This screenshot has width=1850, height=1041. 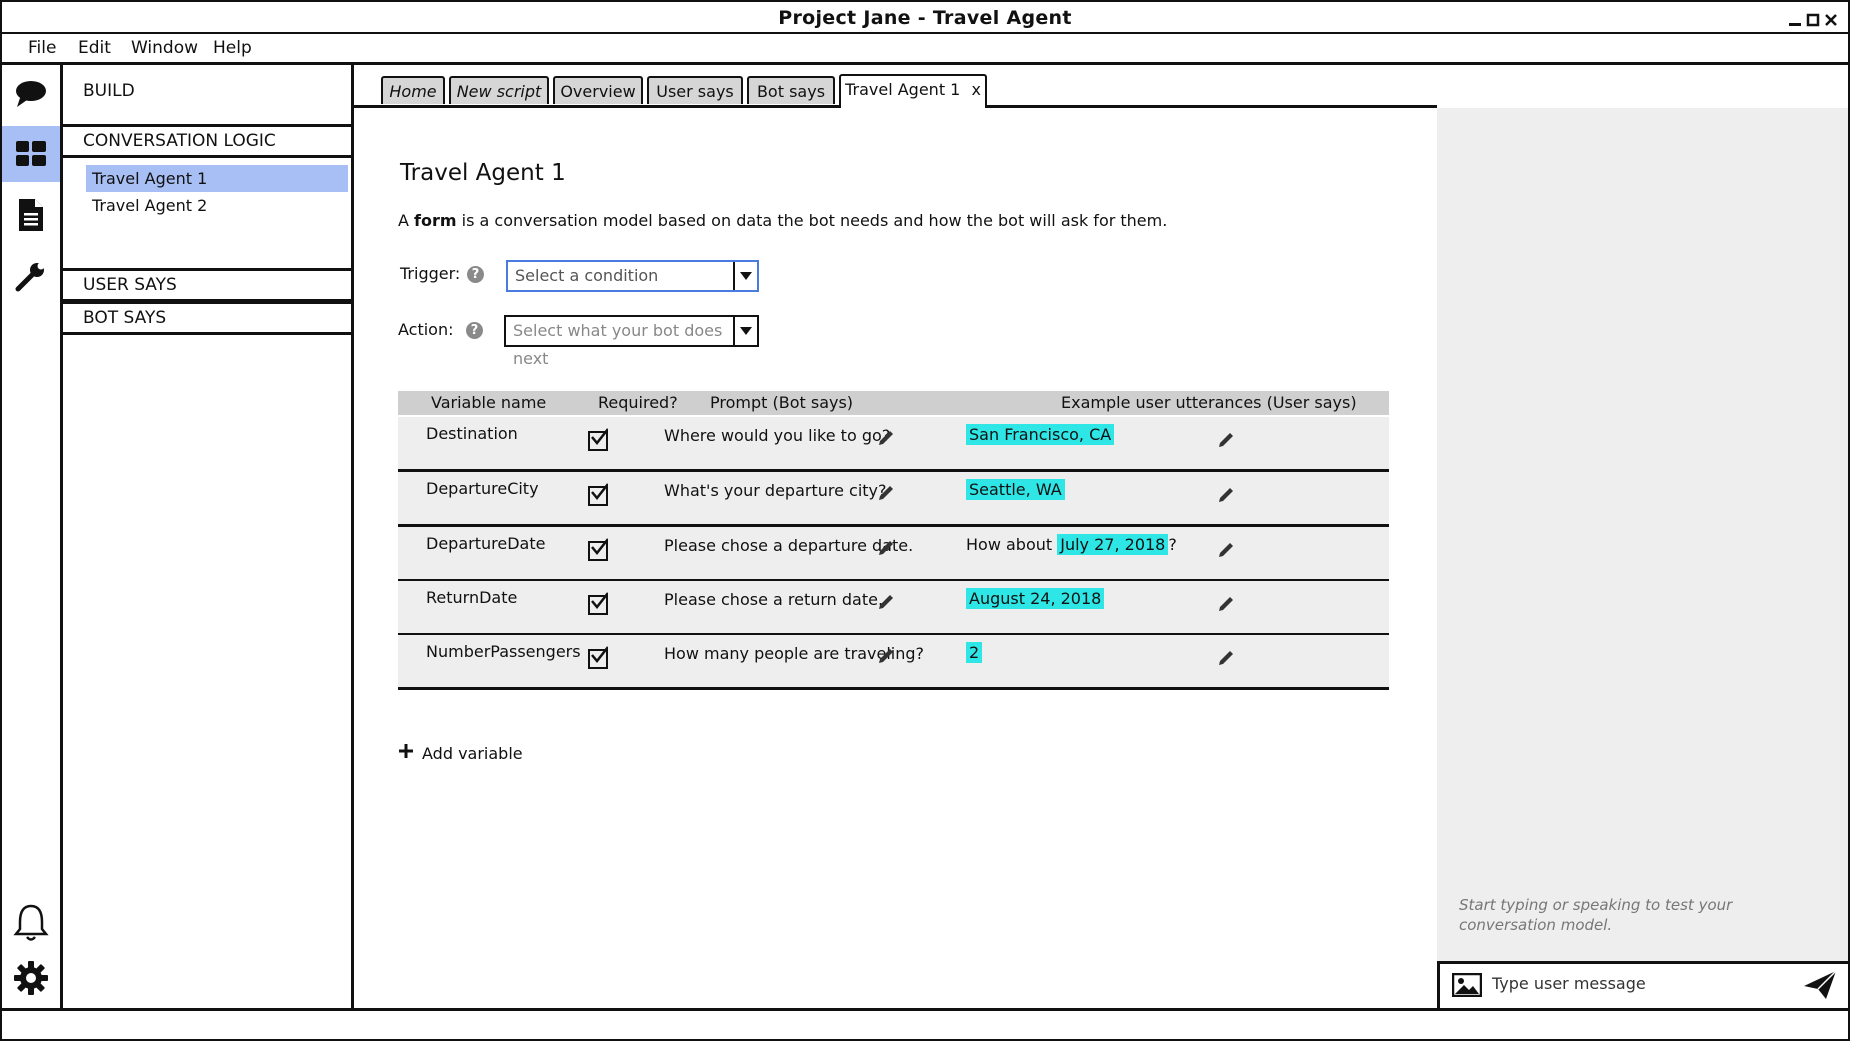 What do you see at coordinates (777, 435) in the screenshot?
I see `prompt-text: Where would you like to go?` at bounding box center [777, 435].